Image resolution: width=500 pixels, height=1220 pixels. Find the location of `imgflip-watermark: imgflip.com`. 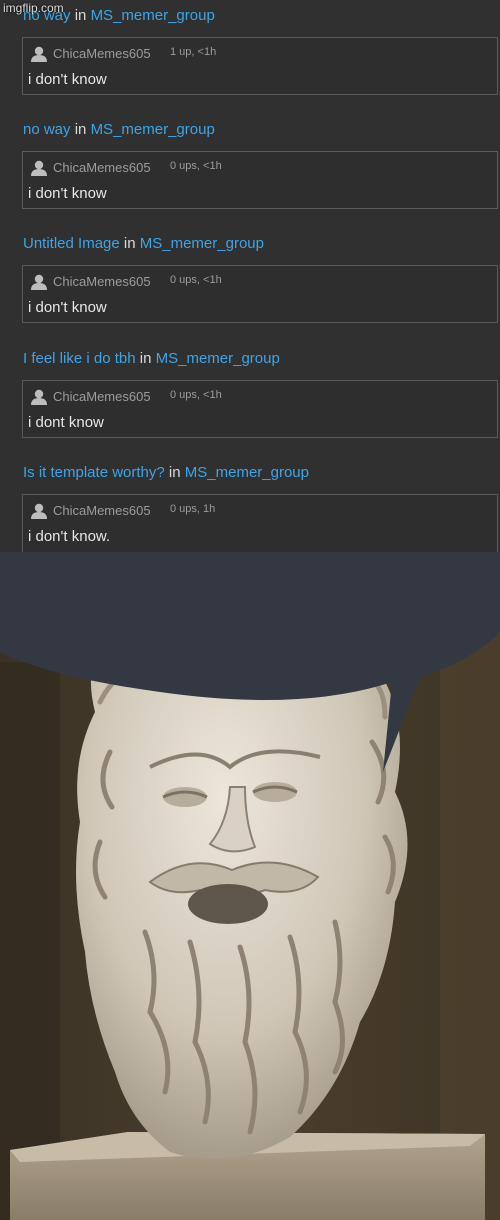

imgflip-watermark: imgflip.com is located at coordinates (33, 8).